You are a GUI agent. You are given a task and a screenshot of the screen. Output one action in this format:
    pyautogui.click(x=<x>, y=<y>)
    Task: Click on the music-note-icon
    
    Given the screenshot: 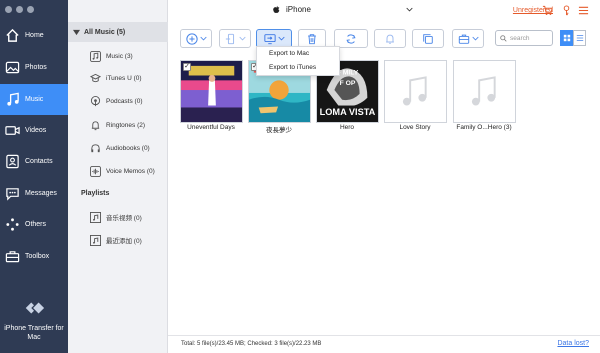 What is the action you would take?
    pyautogui.click(x=95, y=56)
    